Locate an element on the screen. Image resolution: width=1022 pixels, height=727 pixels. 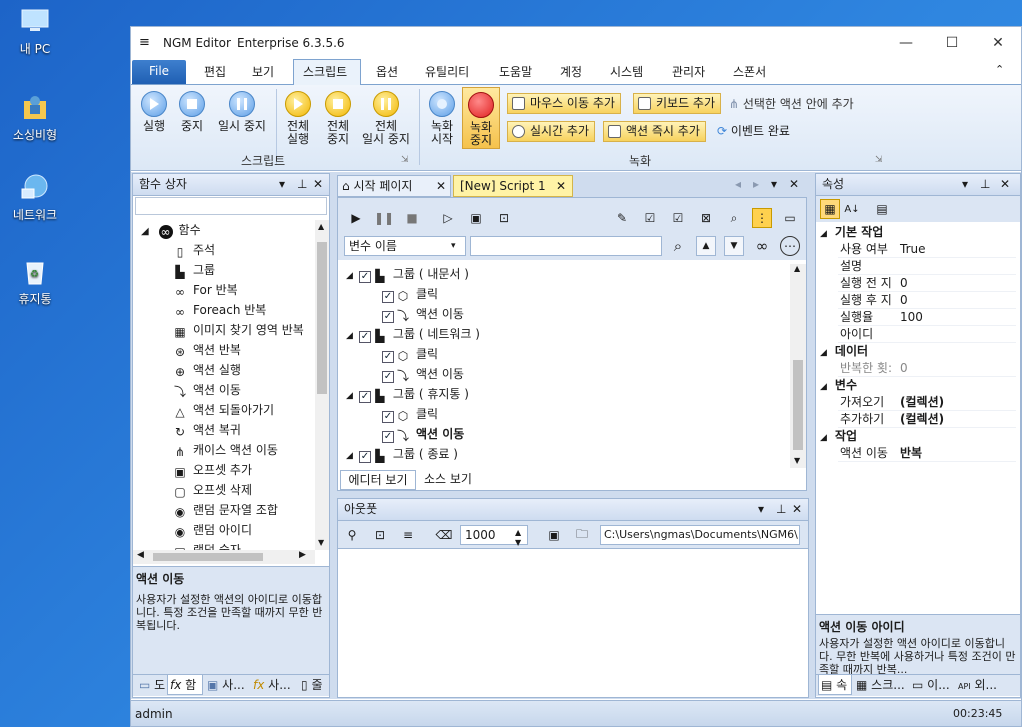
function-item: ▦ 이미지 찾기 영역 반복 is located at coordinates (238, 330).